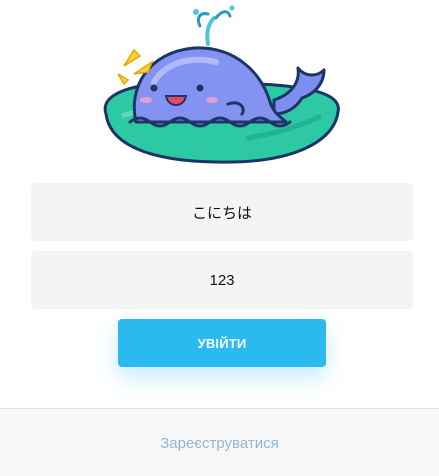 This screenshot has height=476, width=439. Describe the element at coordinates (222, 343) in the screenshot. I see `login-button: УВІЙТИ` at that location.